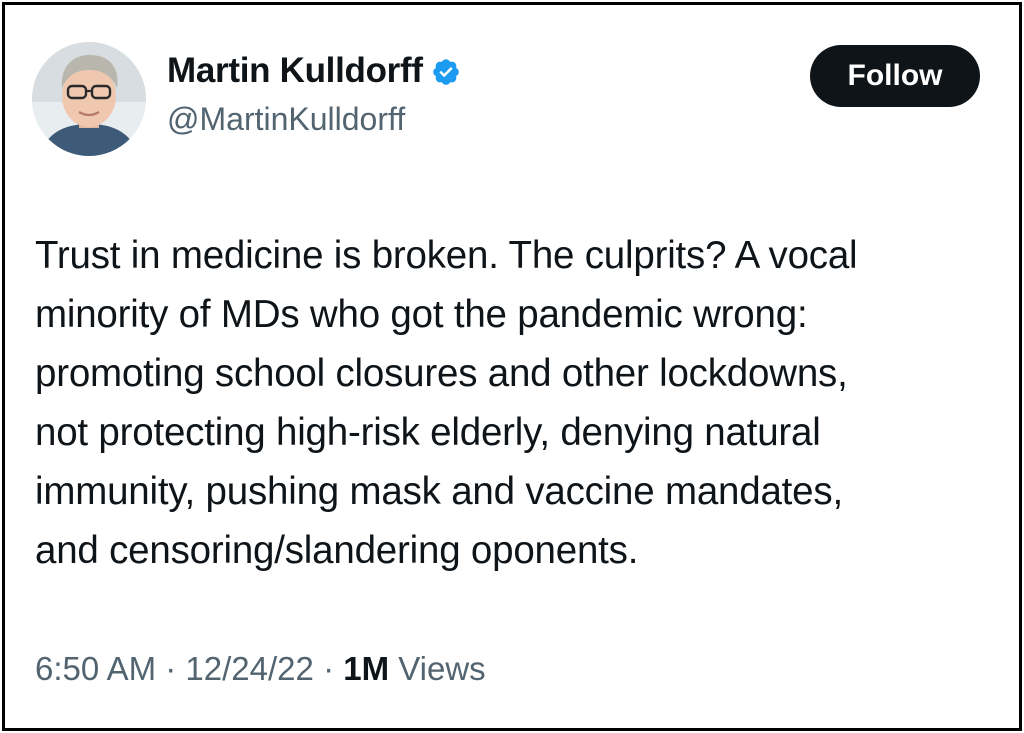  I want to click on avatar-photo, so click(89, 99).